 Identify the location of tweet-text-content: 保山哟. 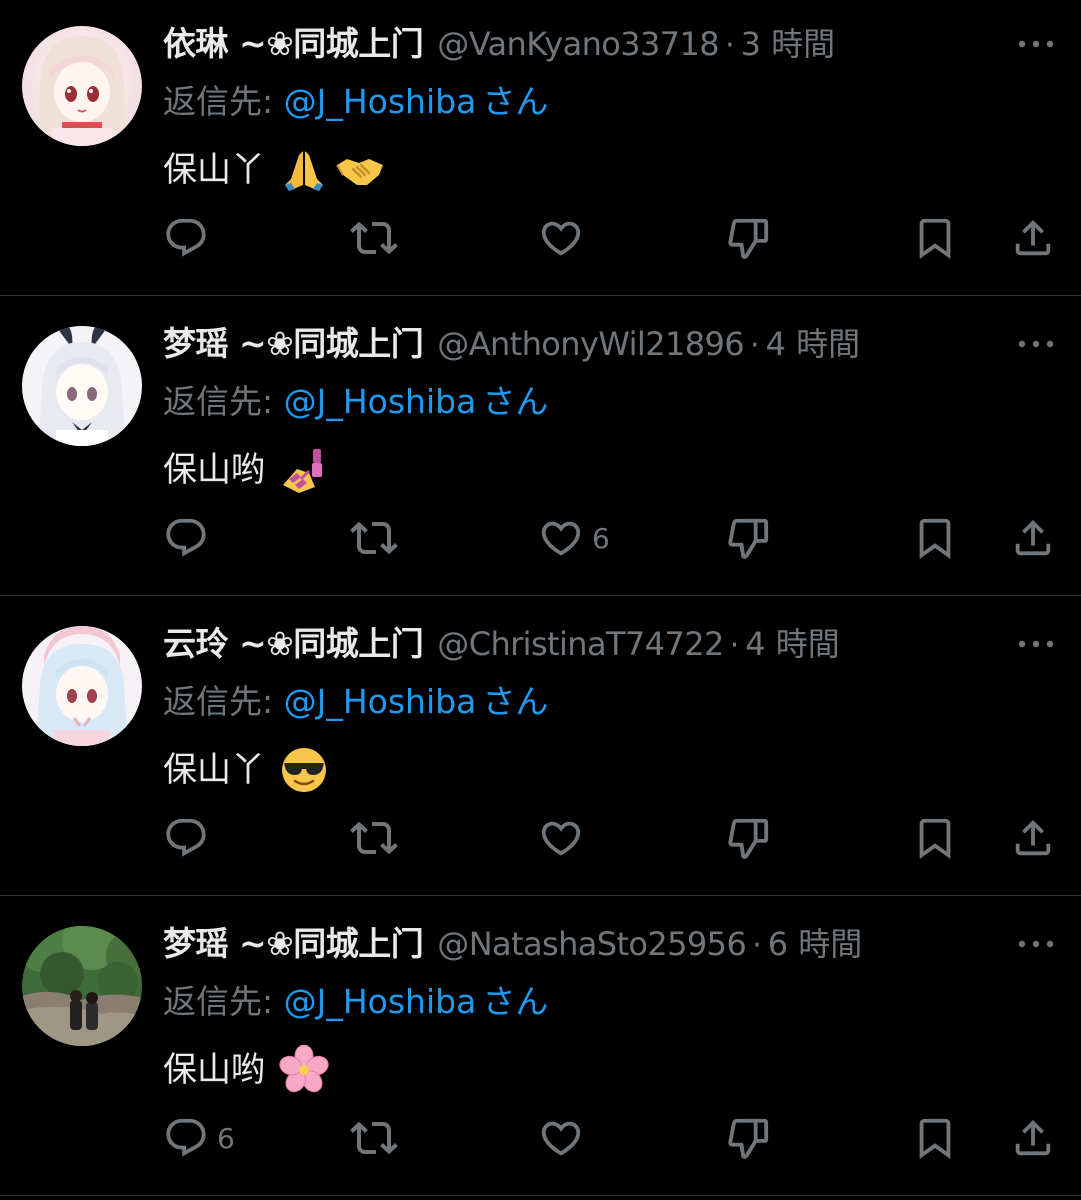
(214, 1070).